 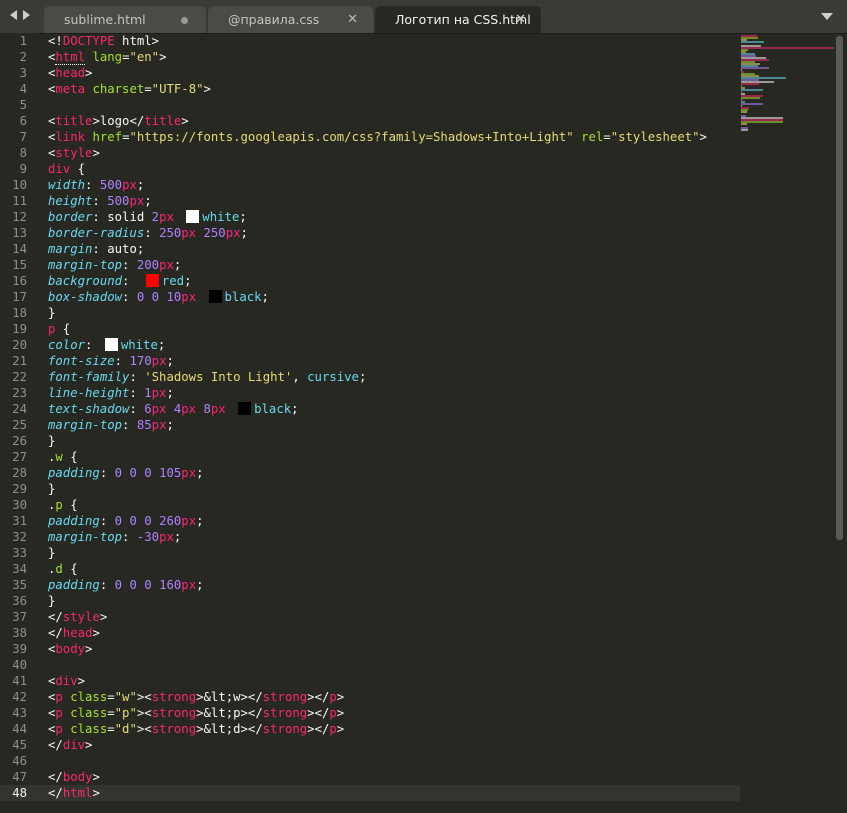 What do you see at coordinates (370, 201) in the screenshot?
I see `code-line: 11 height: 500px;` at bounding box center [370, 201].